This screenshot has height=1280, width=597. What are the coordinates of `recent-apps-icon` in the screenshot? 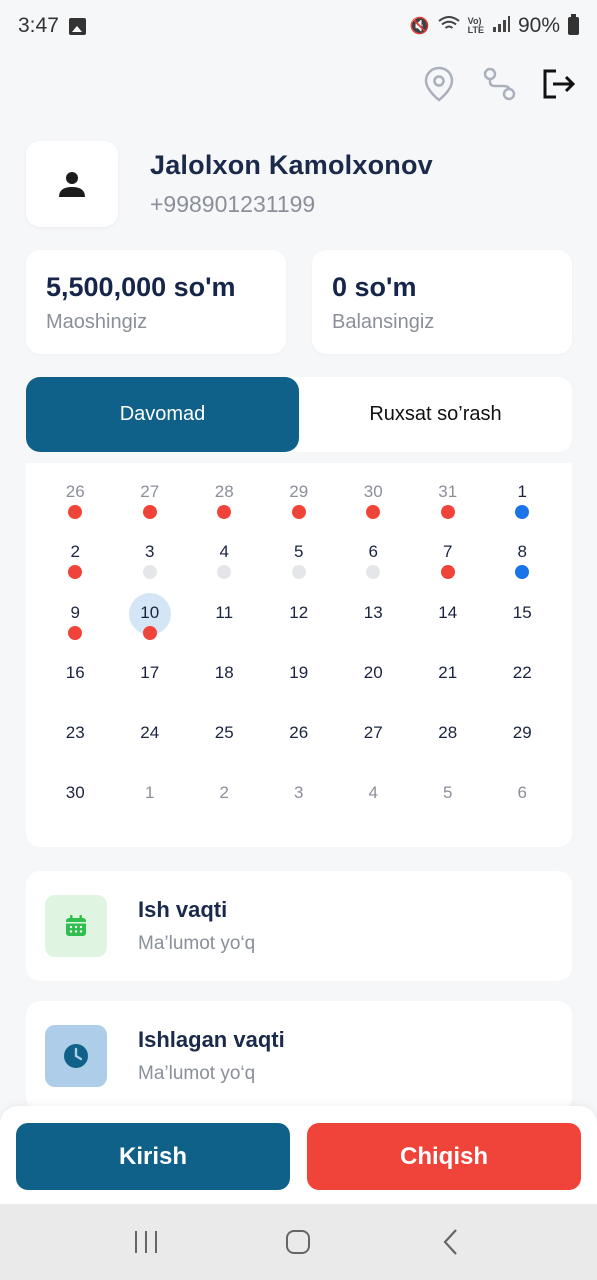 It's located at (146, 1242).